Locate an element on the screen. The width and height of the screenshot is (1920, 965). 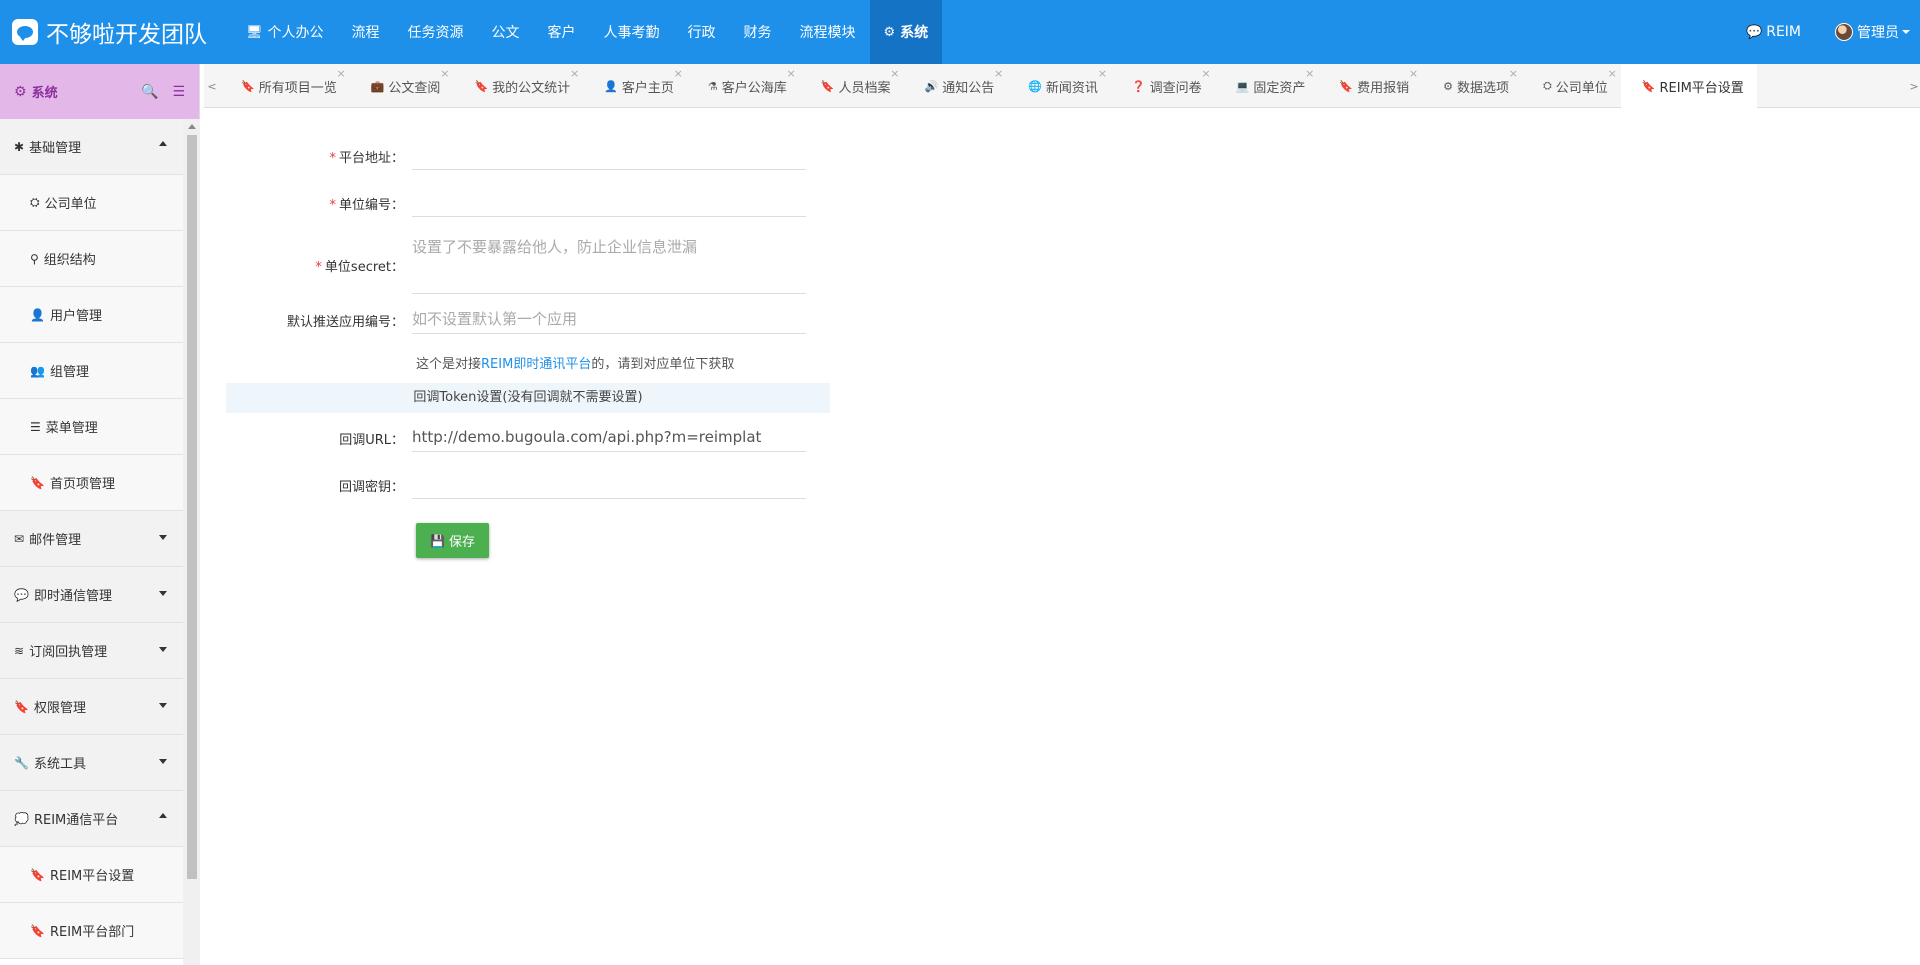
topnav-item-label: 财务 is located at coordinates (757, 33).